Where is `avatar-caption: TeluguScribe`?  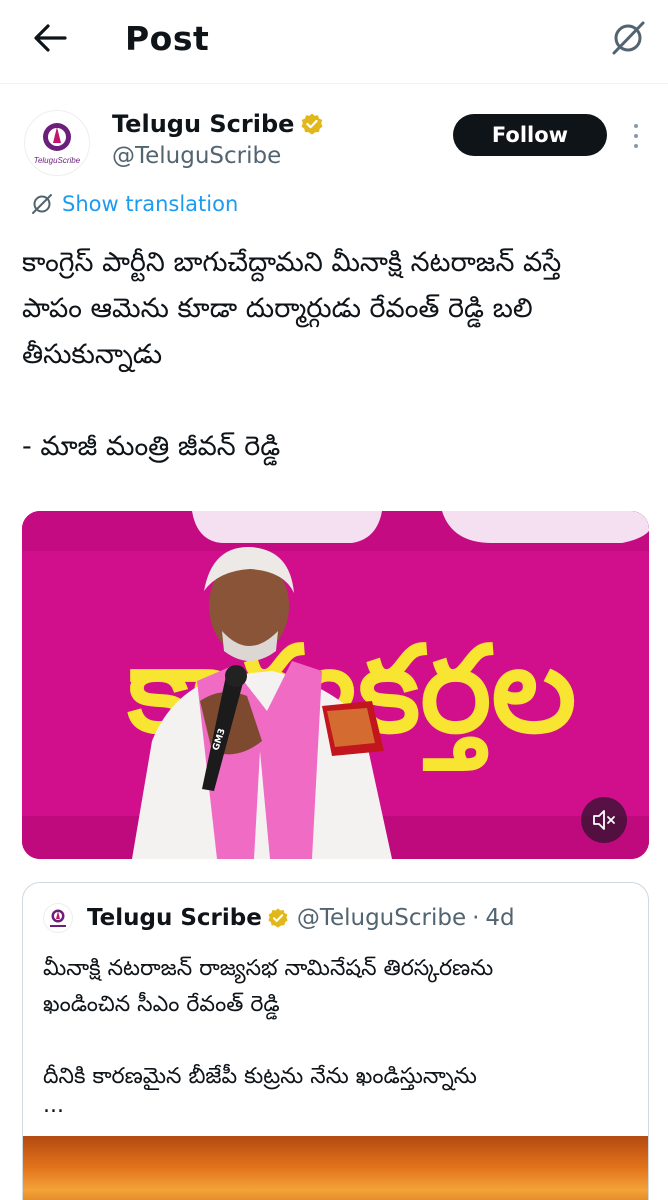 avatar-caption: TeluguScribe is located at coordinates (57, 160).